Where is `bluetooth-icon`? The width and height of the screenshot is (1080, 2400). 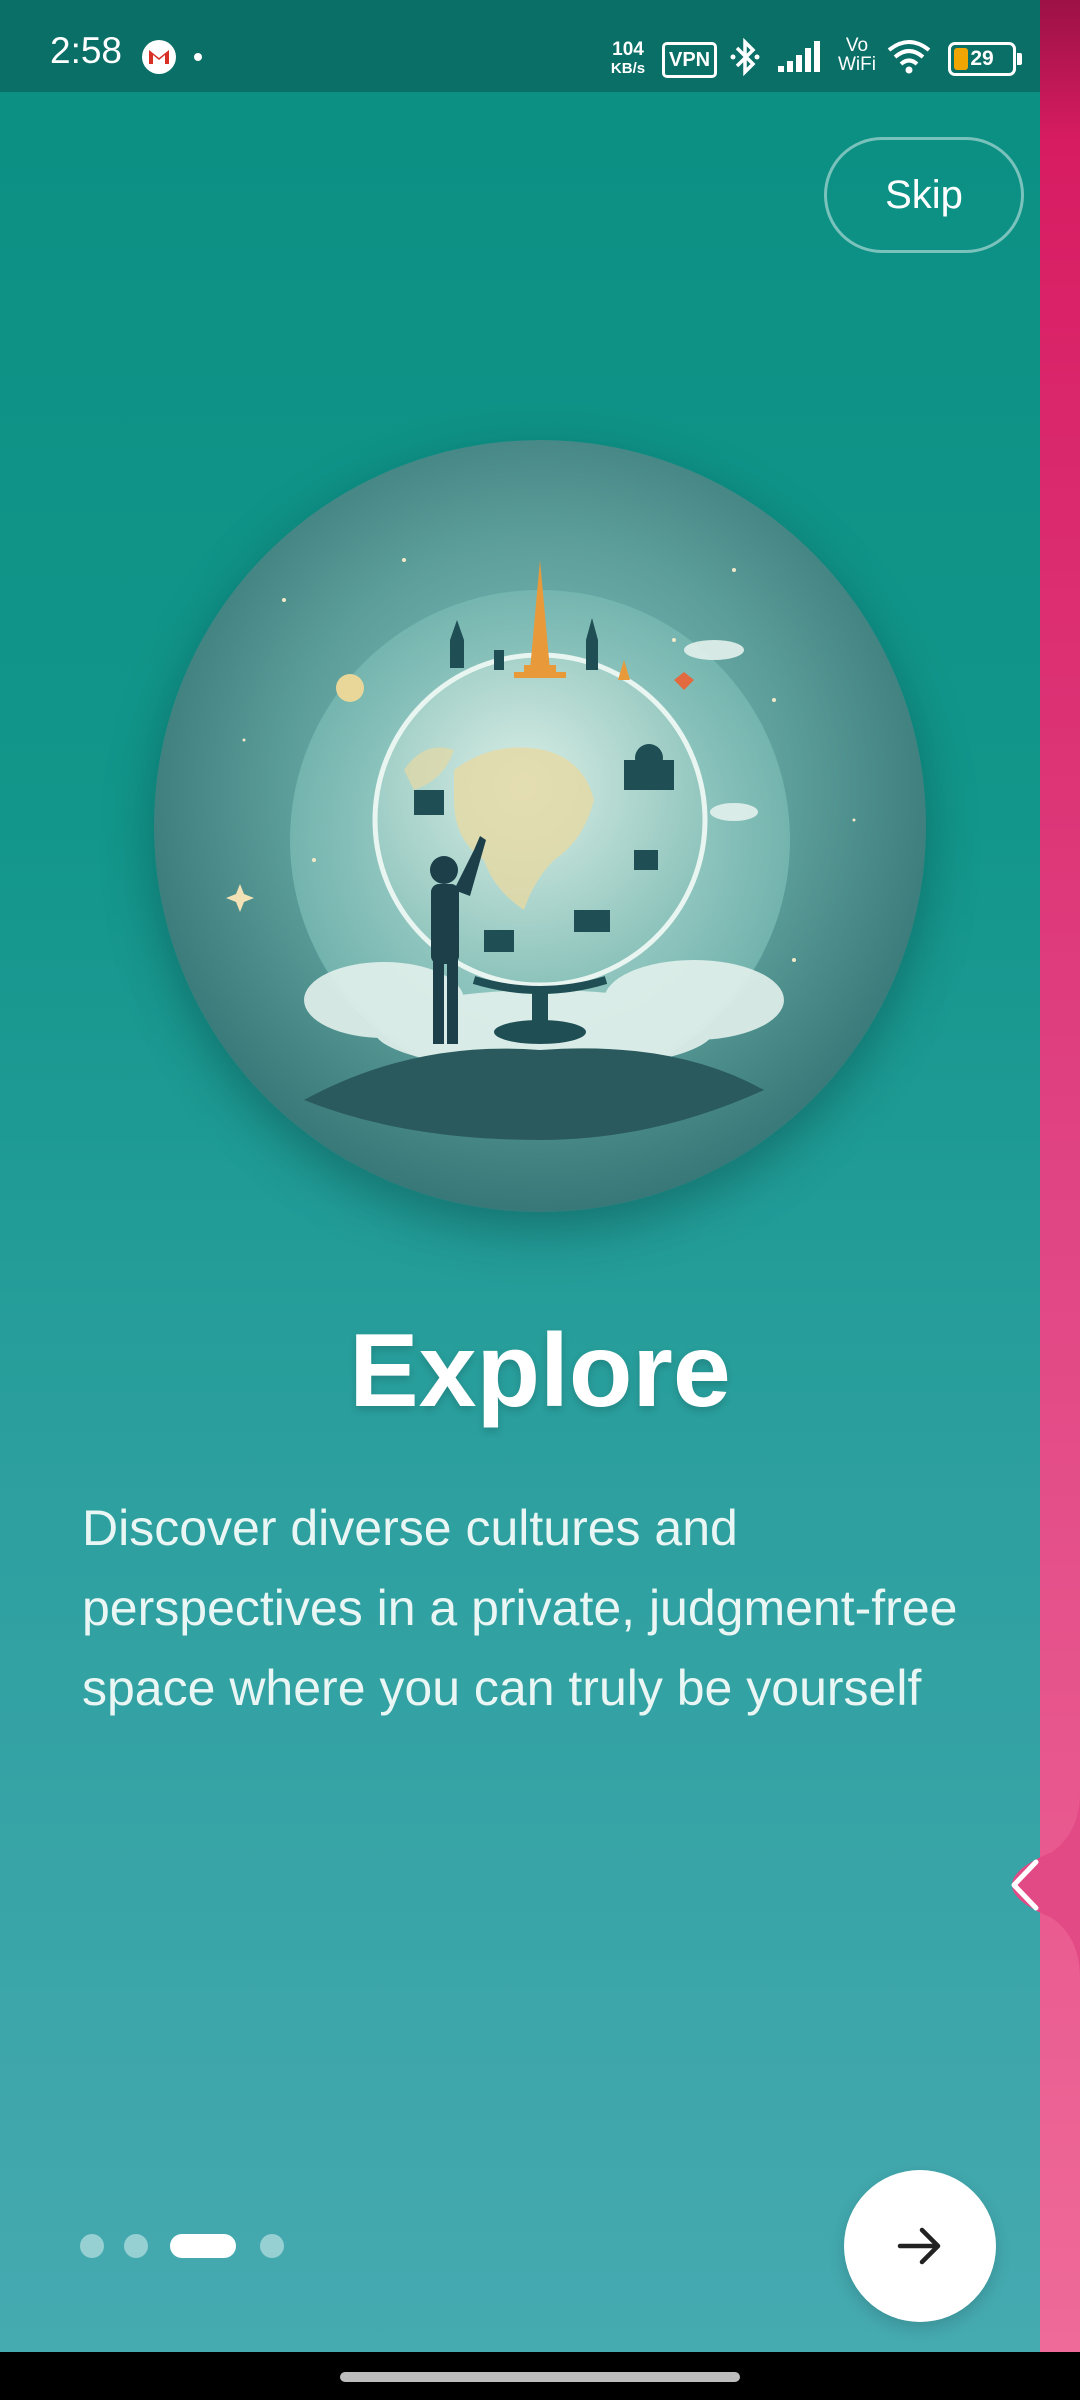
bluetooth-icon is located at coordinates (745, 59).